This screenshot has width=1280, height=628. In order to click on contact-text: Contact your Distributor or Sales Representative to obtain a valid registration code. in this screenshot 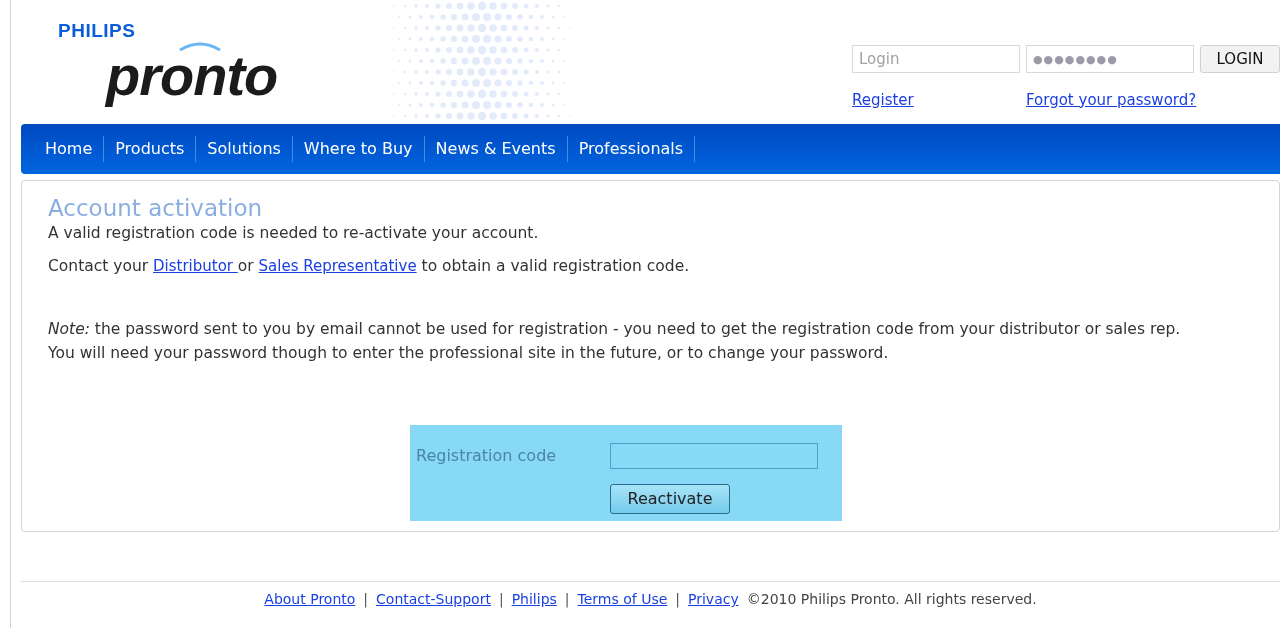, I will do `click(369, 266)`.